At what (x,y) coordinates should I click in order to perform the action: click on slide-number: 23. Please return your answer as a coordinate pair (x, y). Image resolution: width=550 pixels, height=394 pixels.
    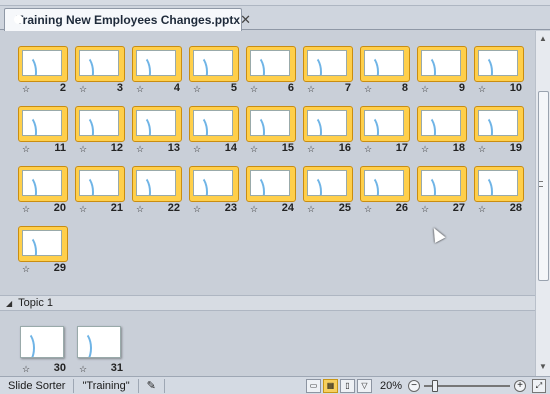
    Looking at the image, I should click on (230, 208).